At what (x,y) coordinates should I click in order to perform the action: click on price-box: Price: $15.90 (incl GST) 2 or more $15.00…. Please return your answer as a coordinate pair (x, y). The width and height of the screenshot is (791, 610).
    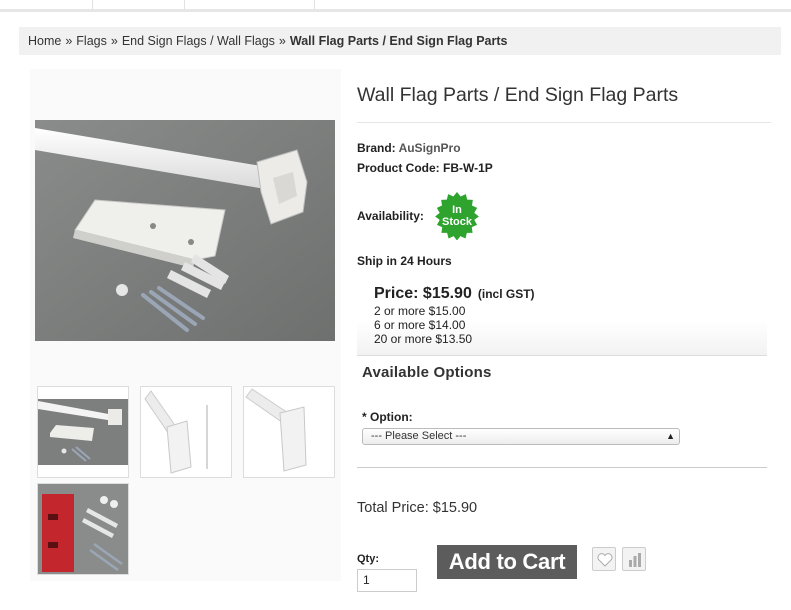
    Looking at the image, I should click on (562, 318).